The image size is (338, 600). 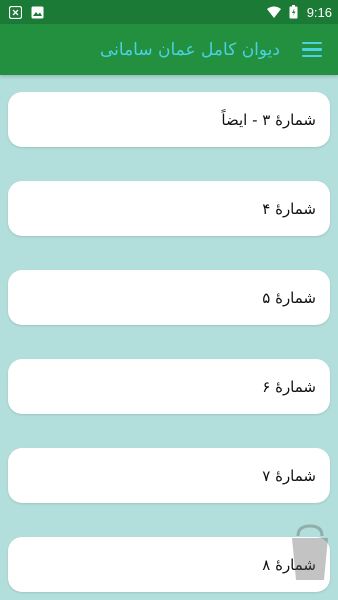 What do you see at coordinates (169, 119) in the screenshot?
I see `list-item: شمارهٔ ۳ - ایضاً` at bounding box center [169, 119].